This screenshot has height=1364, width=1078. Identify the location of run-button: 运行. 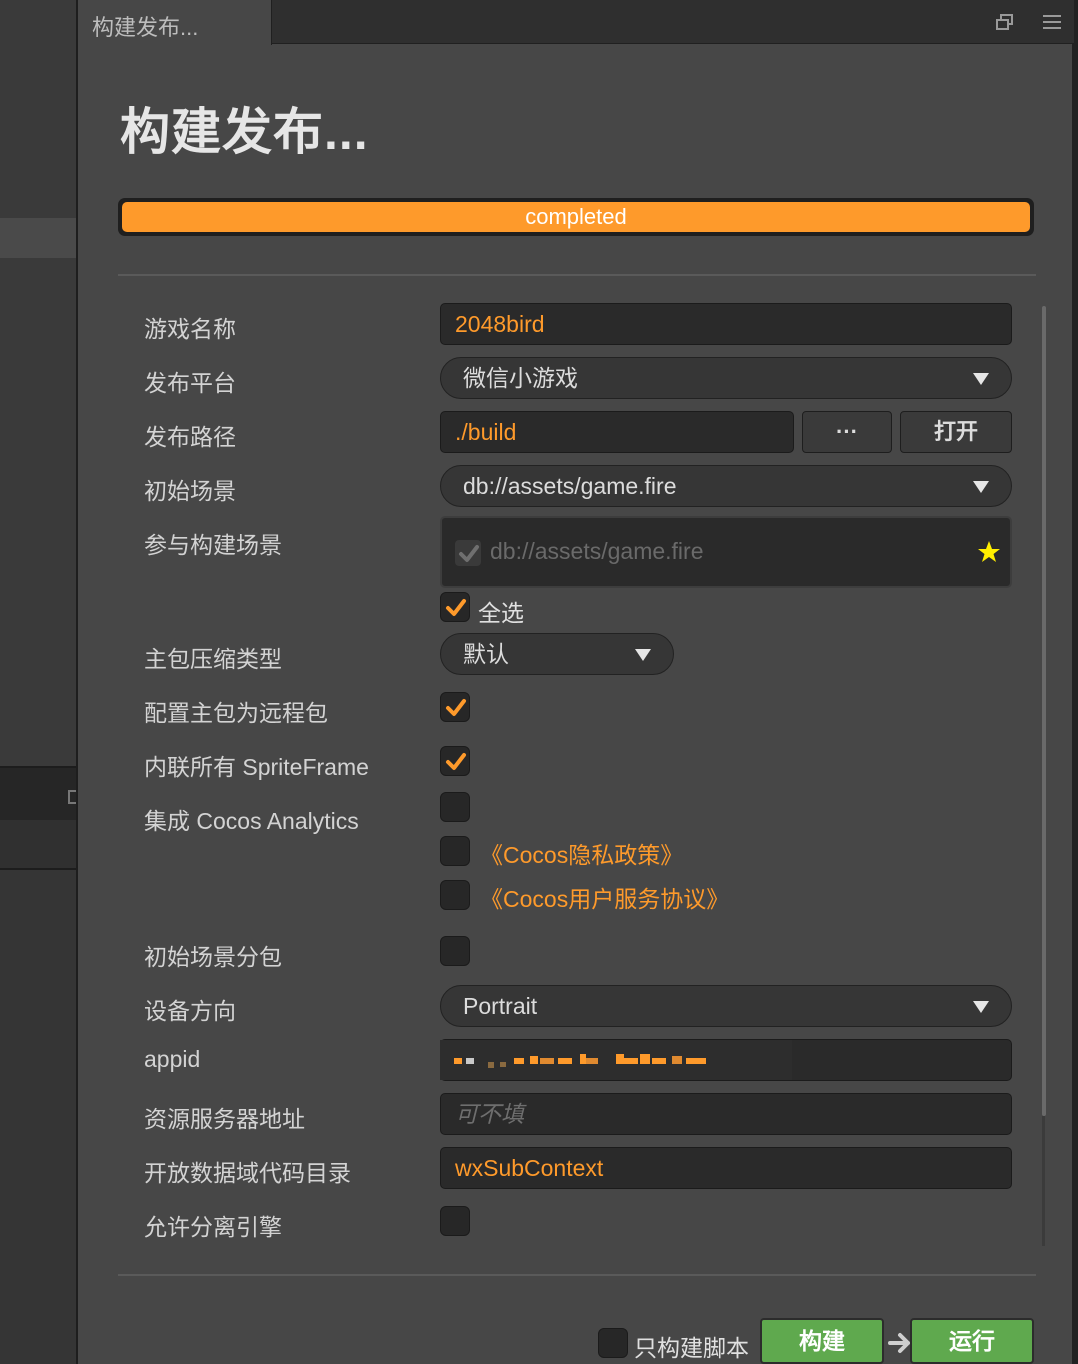
(972, 1341).